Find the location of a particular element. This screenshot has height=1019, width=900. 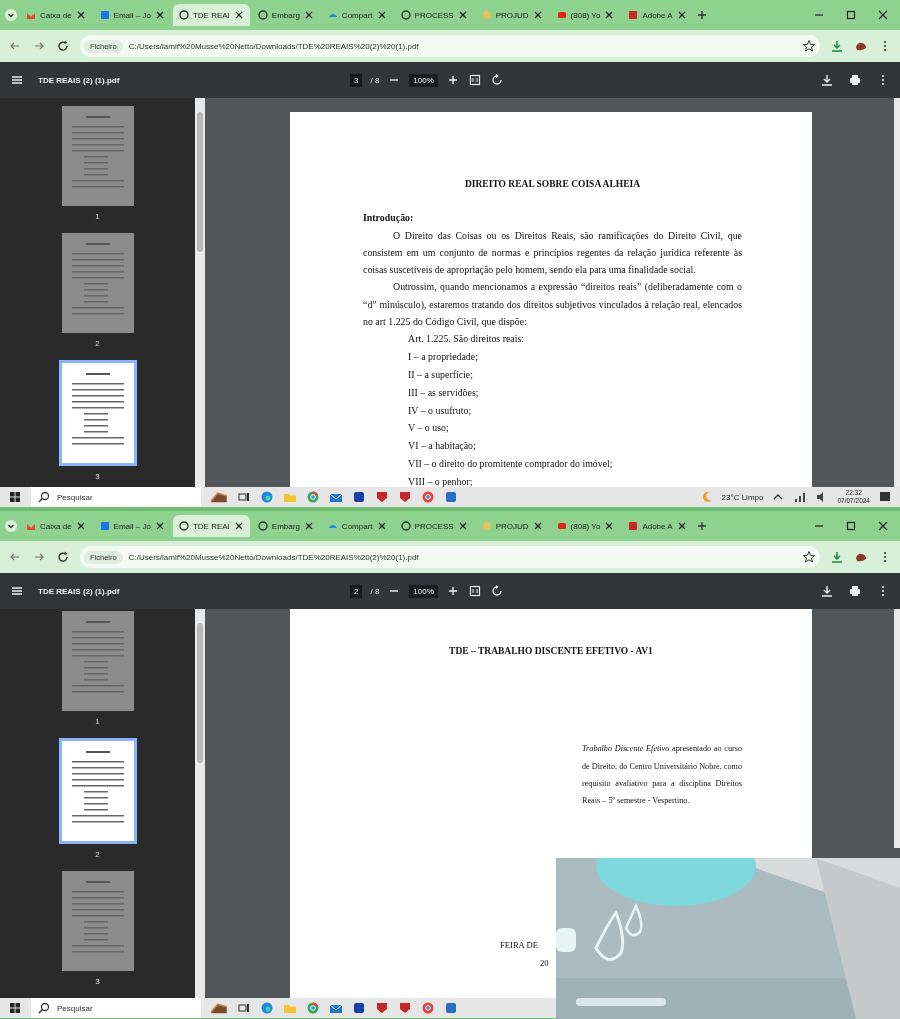

network-icon is located at coordinates (800, 497).